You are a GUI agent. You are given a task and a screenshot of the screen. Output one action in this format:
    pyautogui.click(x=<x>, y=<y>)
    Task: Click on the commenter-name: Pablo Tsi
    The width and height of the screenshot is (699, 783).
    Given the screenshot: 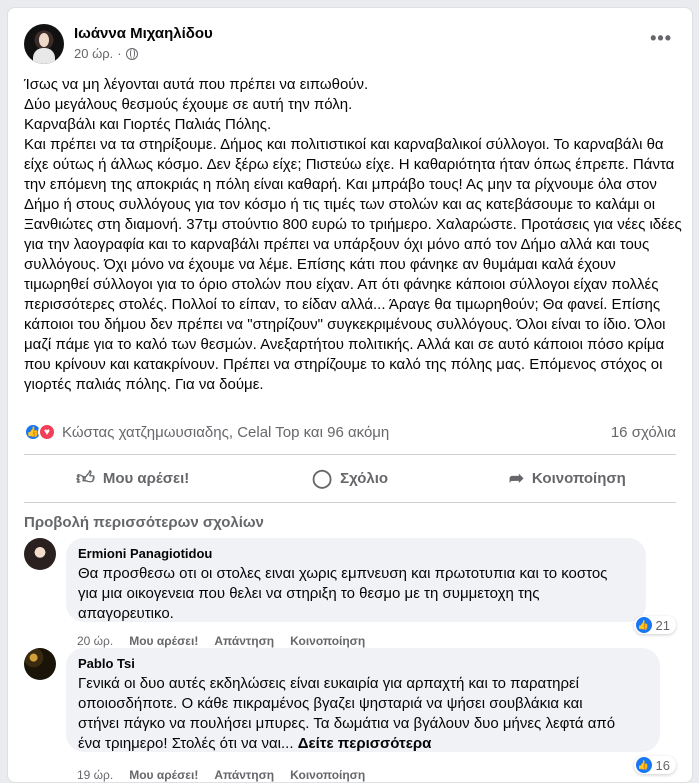 What is the action you would take?
    pyautogui.click(x=363, y=664)
    